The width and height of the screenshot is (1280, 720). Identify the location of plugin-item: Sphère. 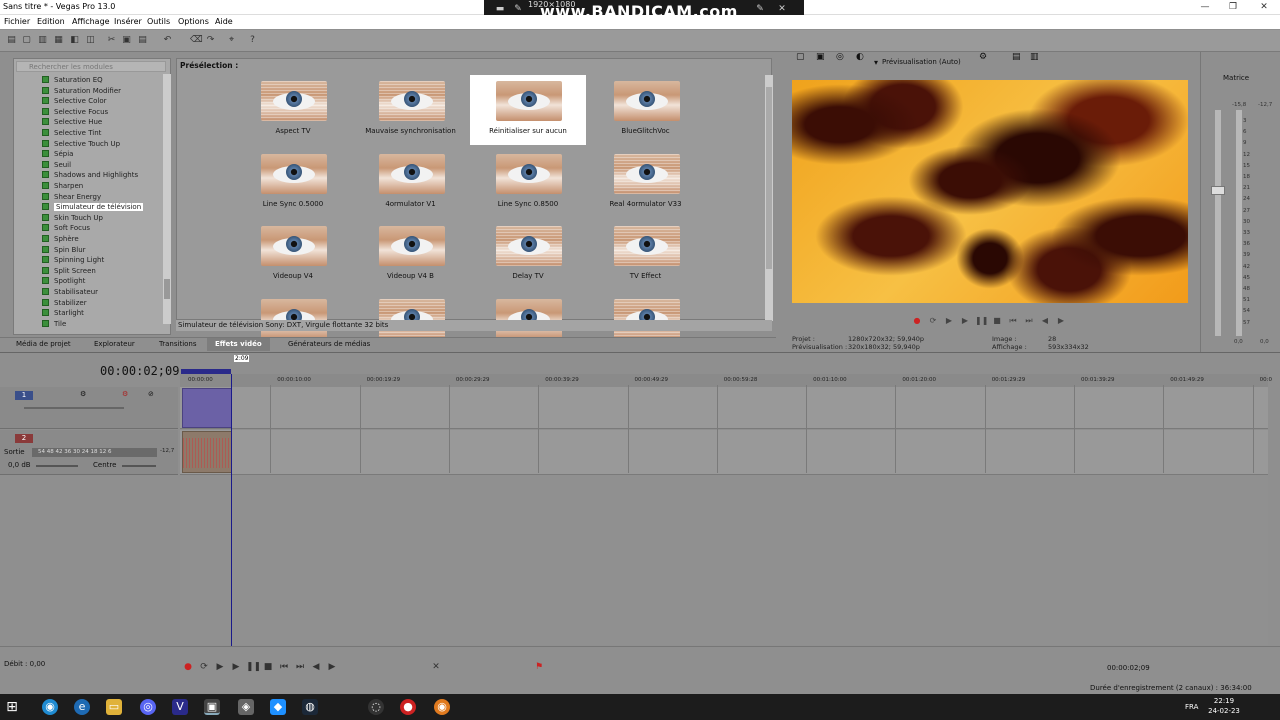
(60, 239).